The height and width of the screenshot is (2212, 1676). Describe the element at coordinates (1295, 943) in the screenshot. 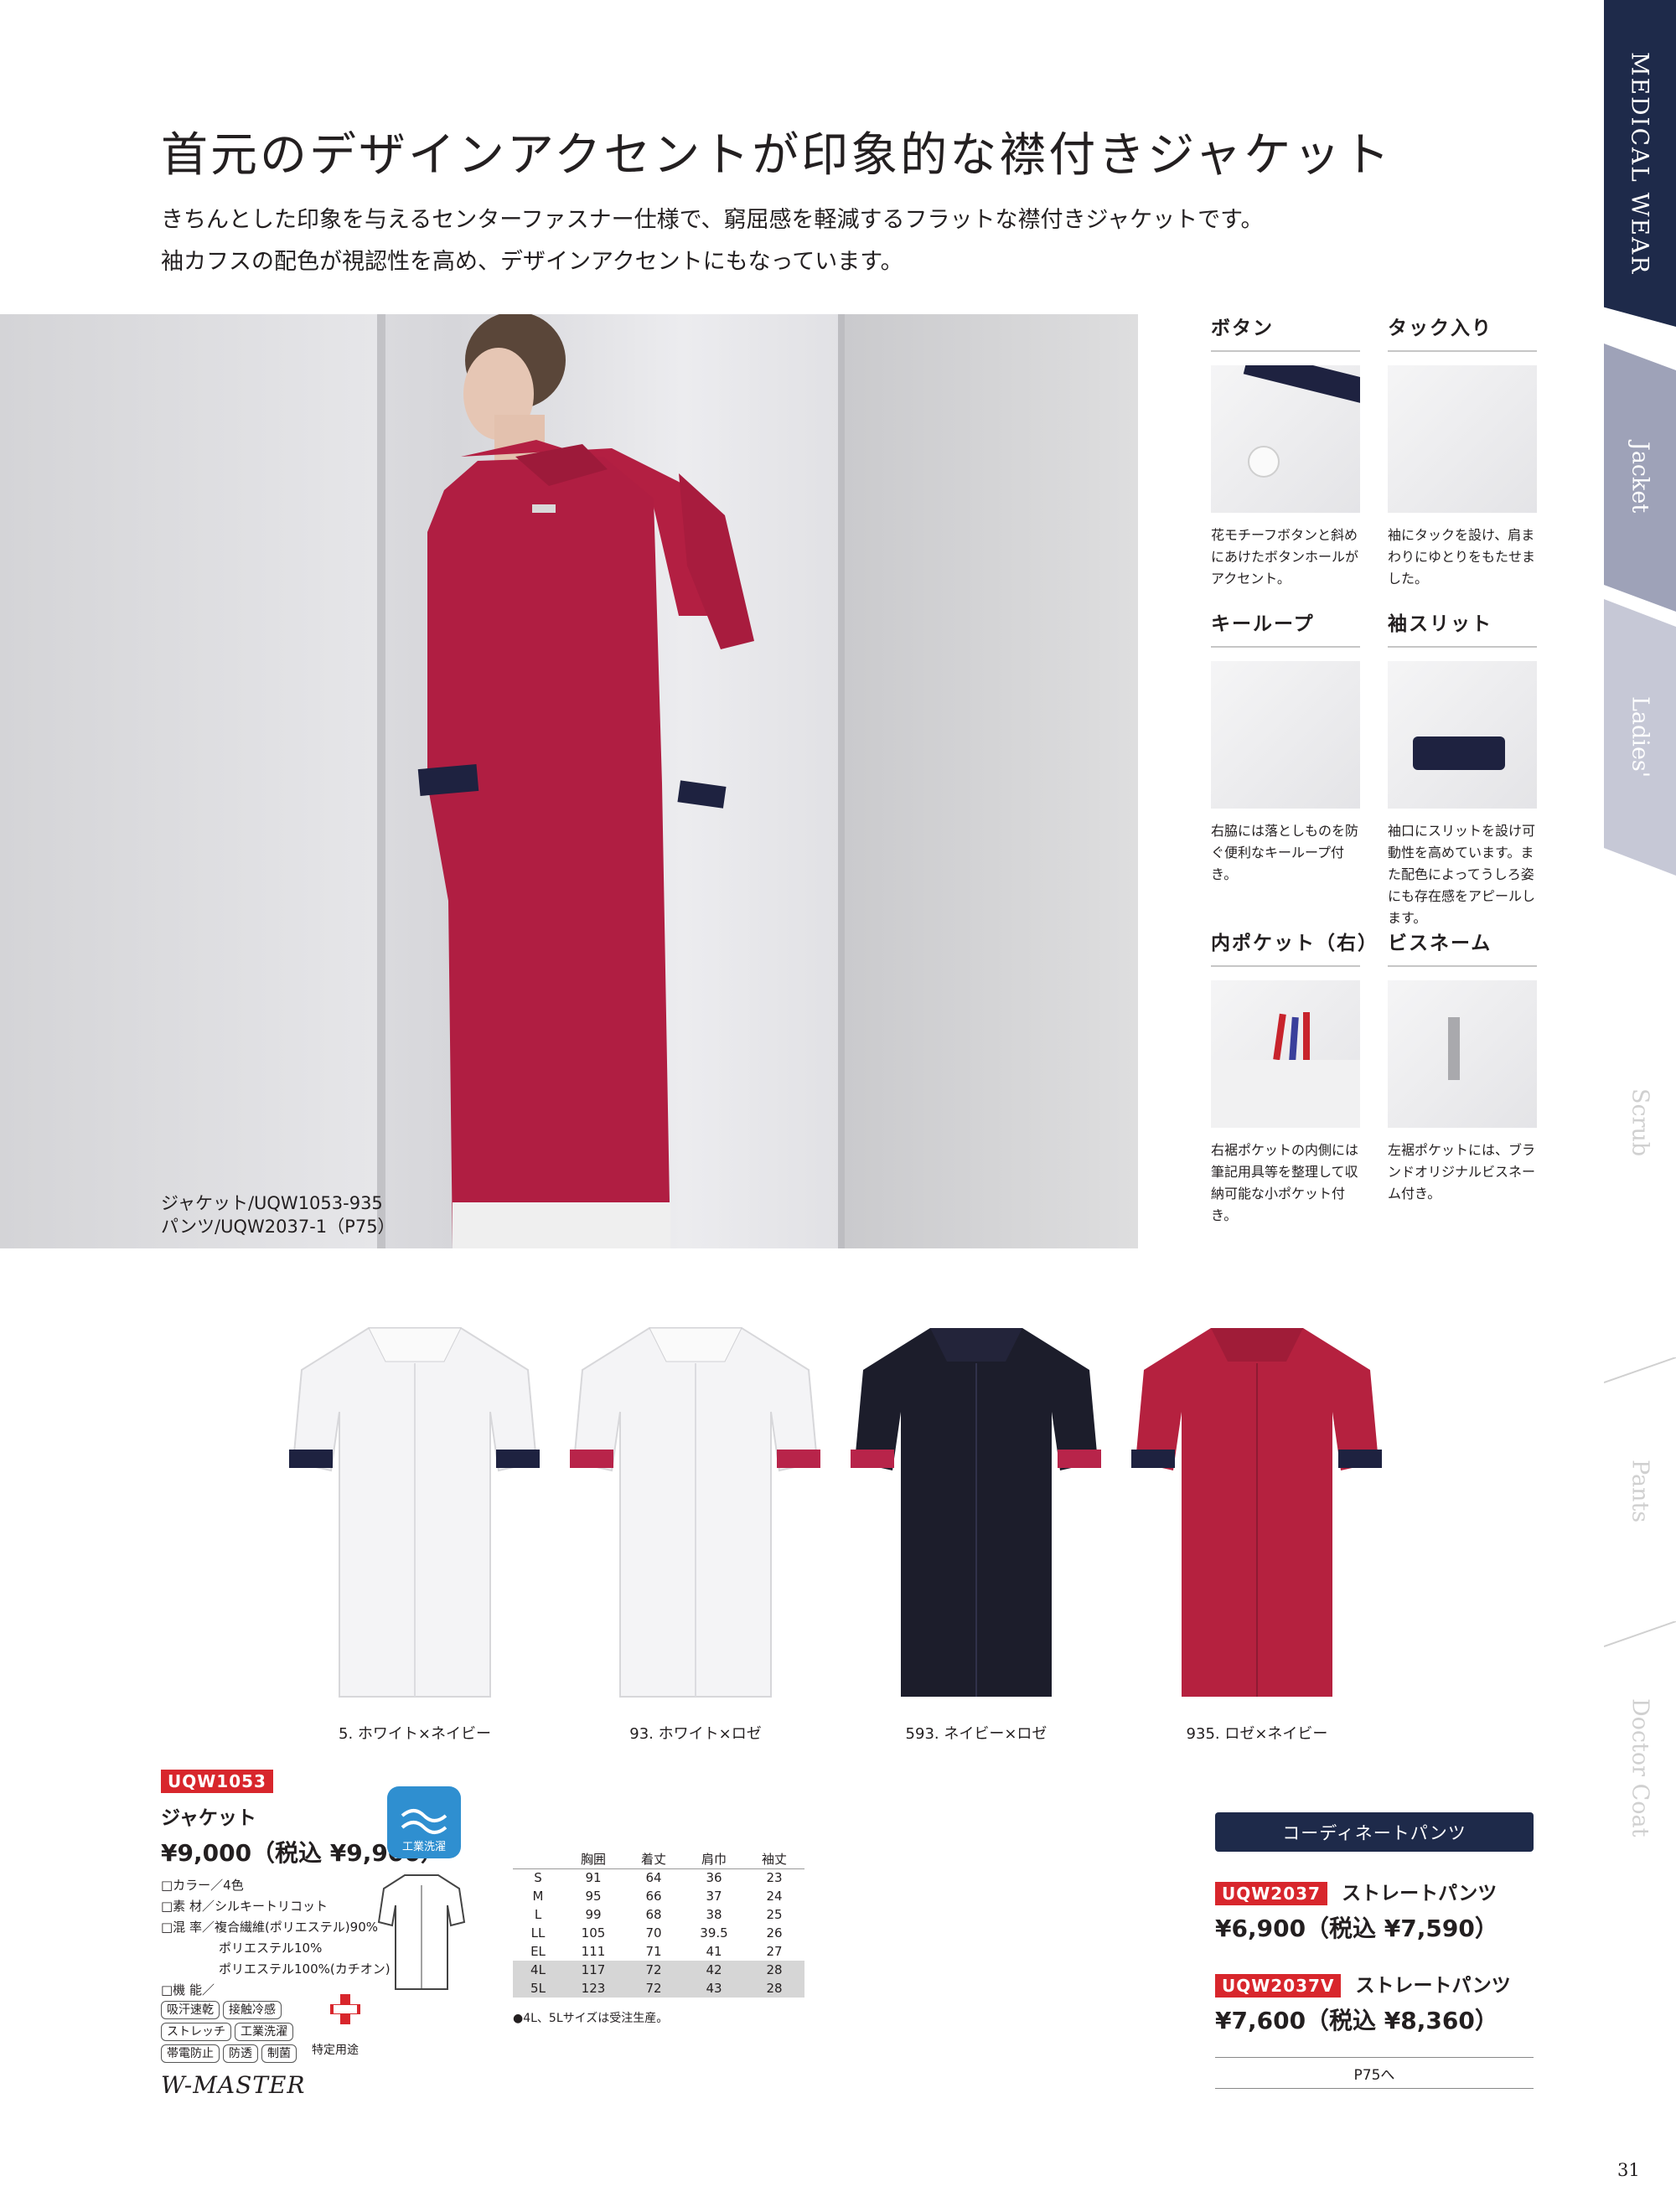

I see `detail-title: 内ポケット（右）` at that location.